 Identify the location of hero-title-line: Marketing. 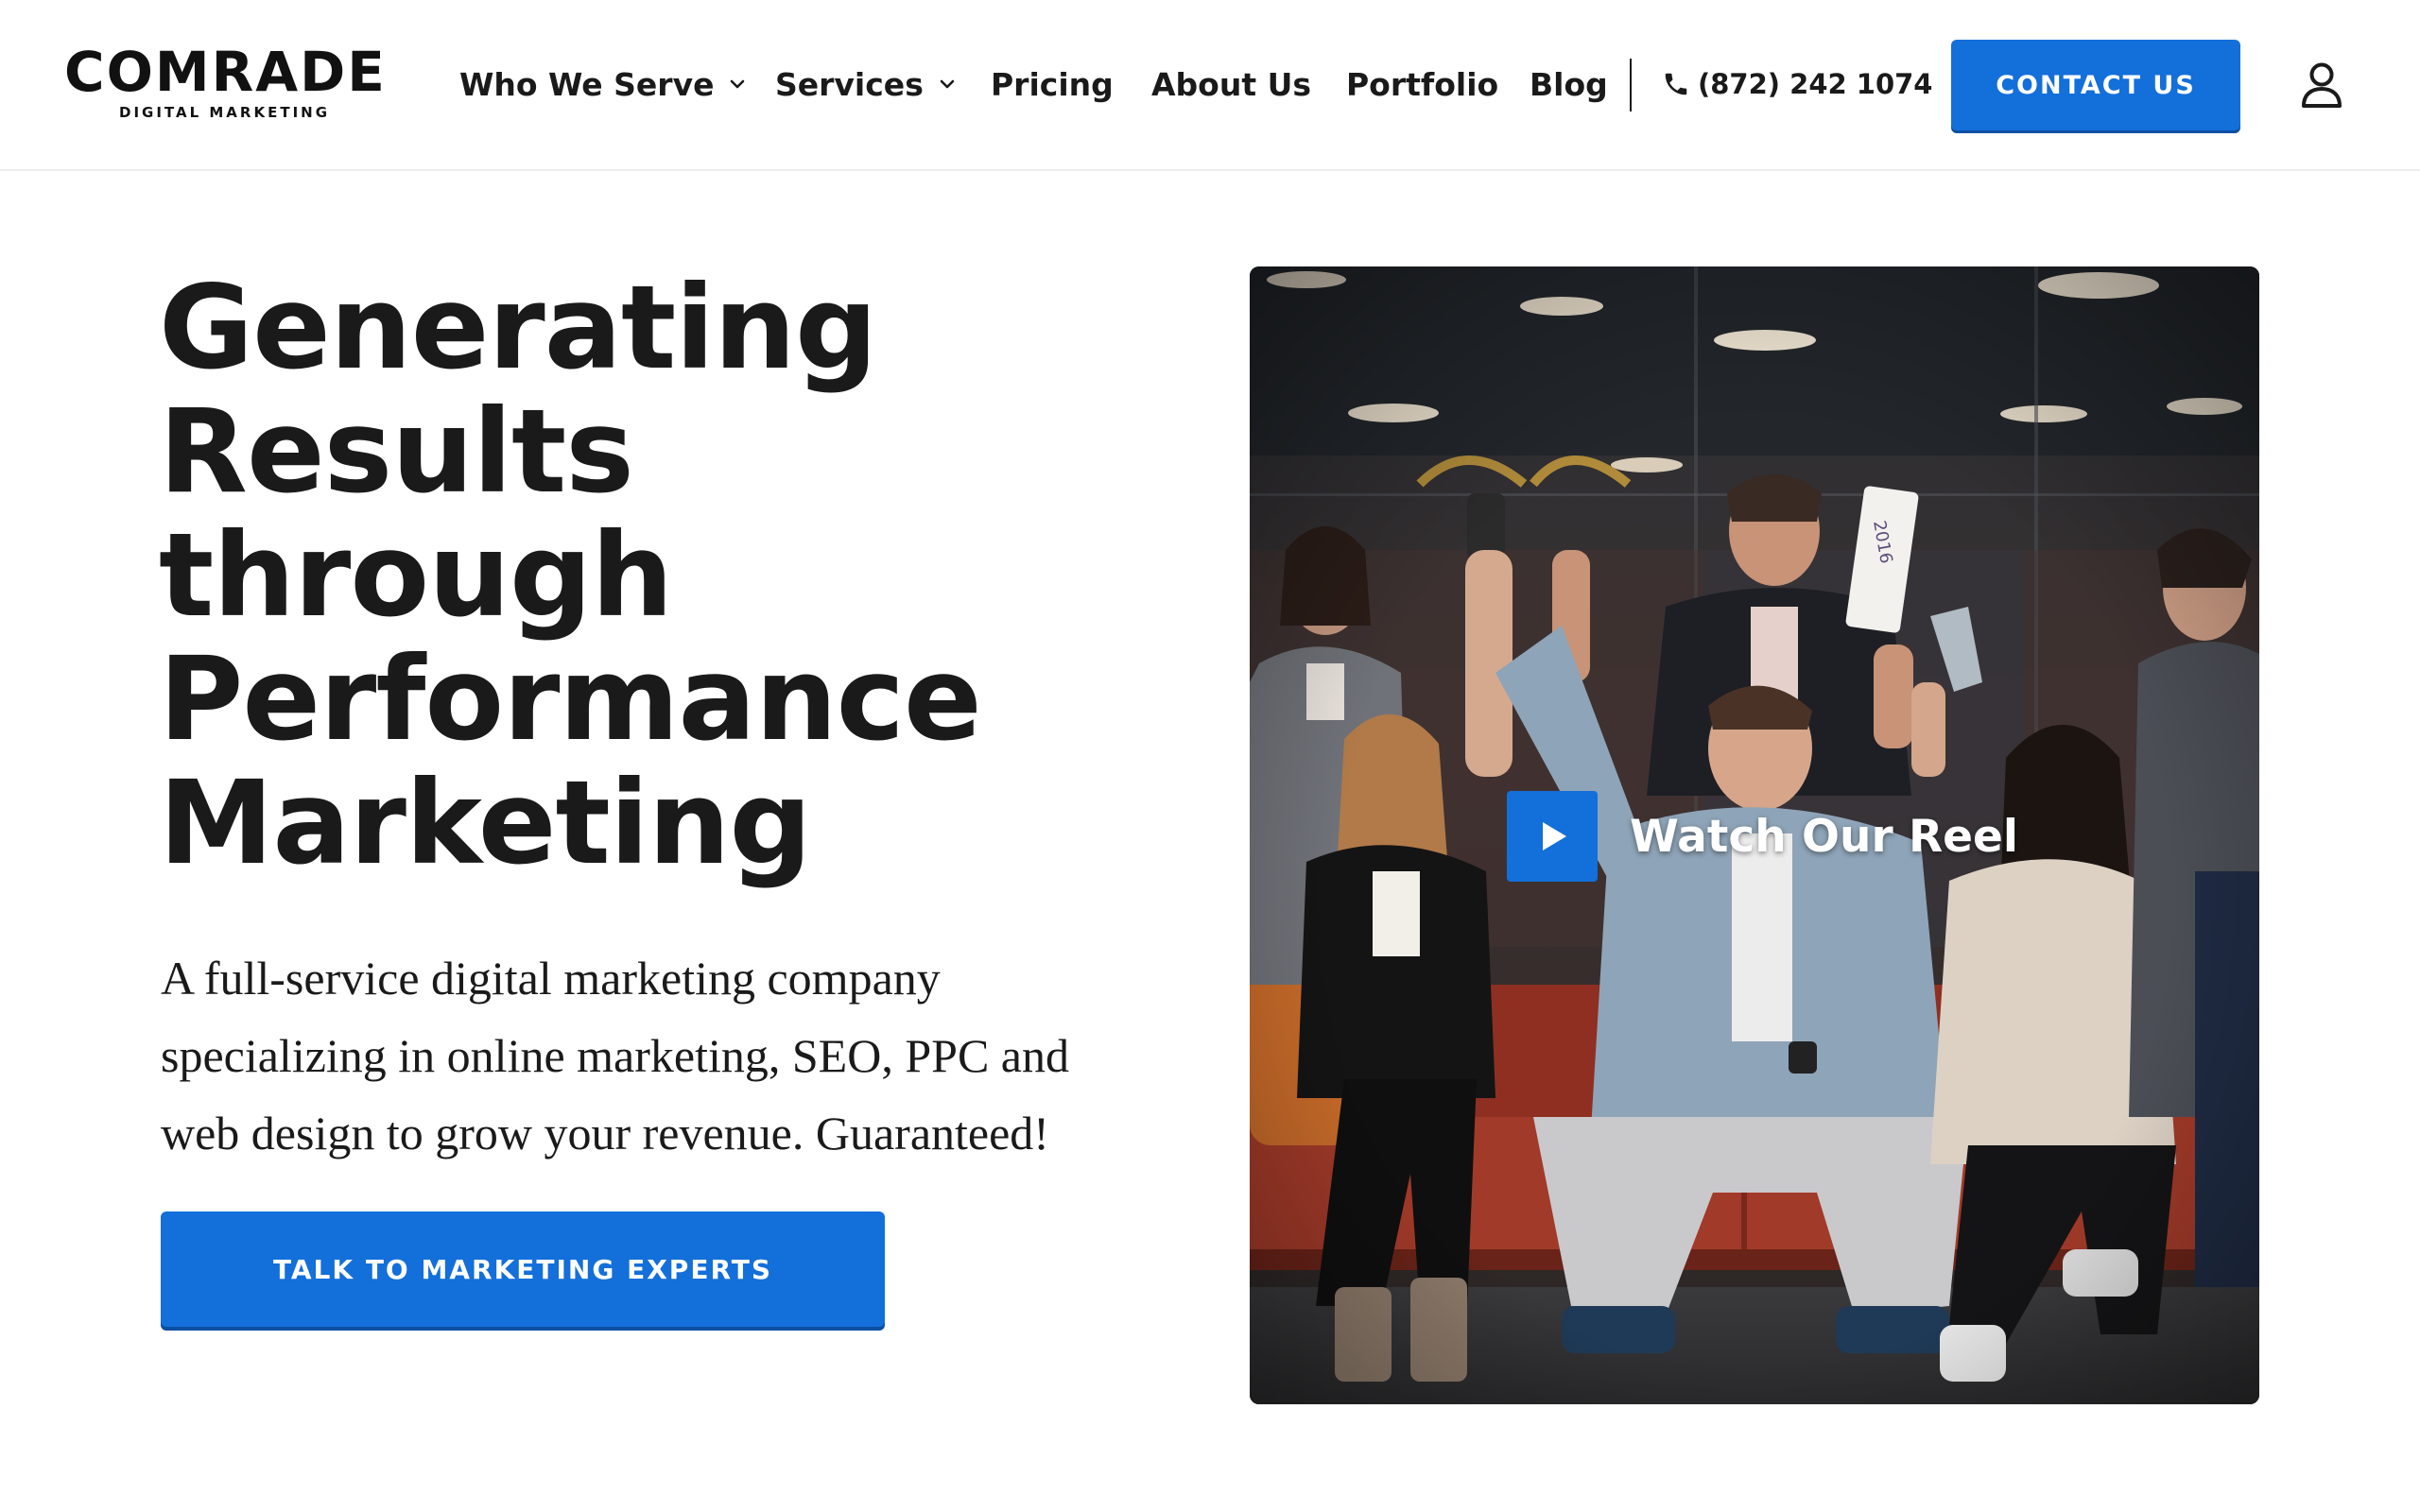
(486, 823).